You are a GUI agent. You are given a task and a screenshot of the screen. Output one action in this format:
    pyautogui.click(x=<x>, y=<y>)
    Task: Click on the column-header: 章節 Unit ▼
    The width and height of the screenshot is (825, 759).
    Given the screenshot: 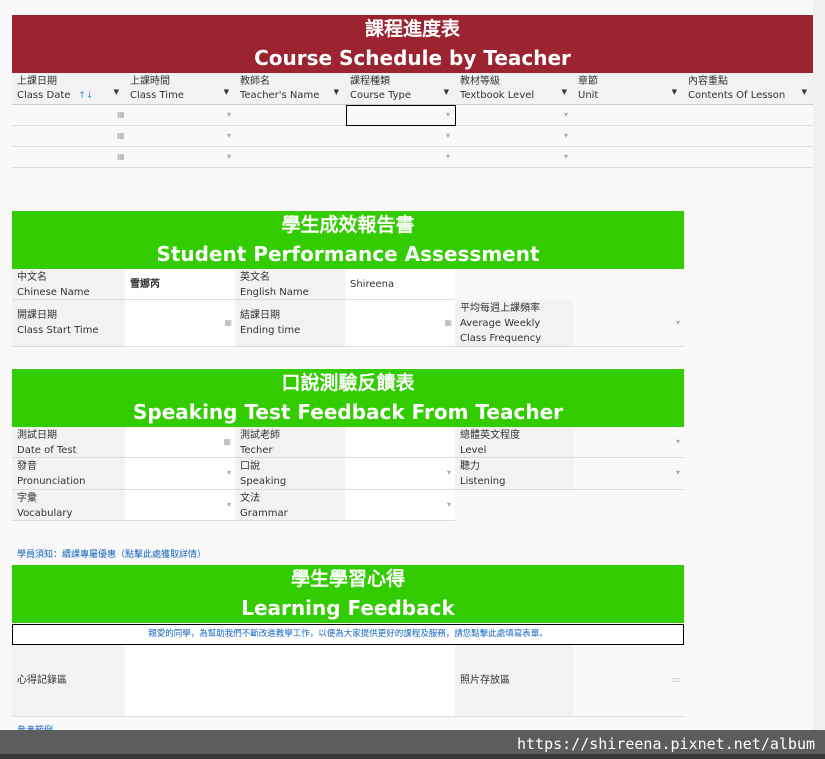 What is the action you would take?
    pyautogui.click(x=628, y=89)
    